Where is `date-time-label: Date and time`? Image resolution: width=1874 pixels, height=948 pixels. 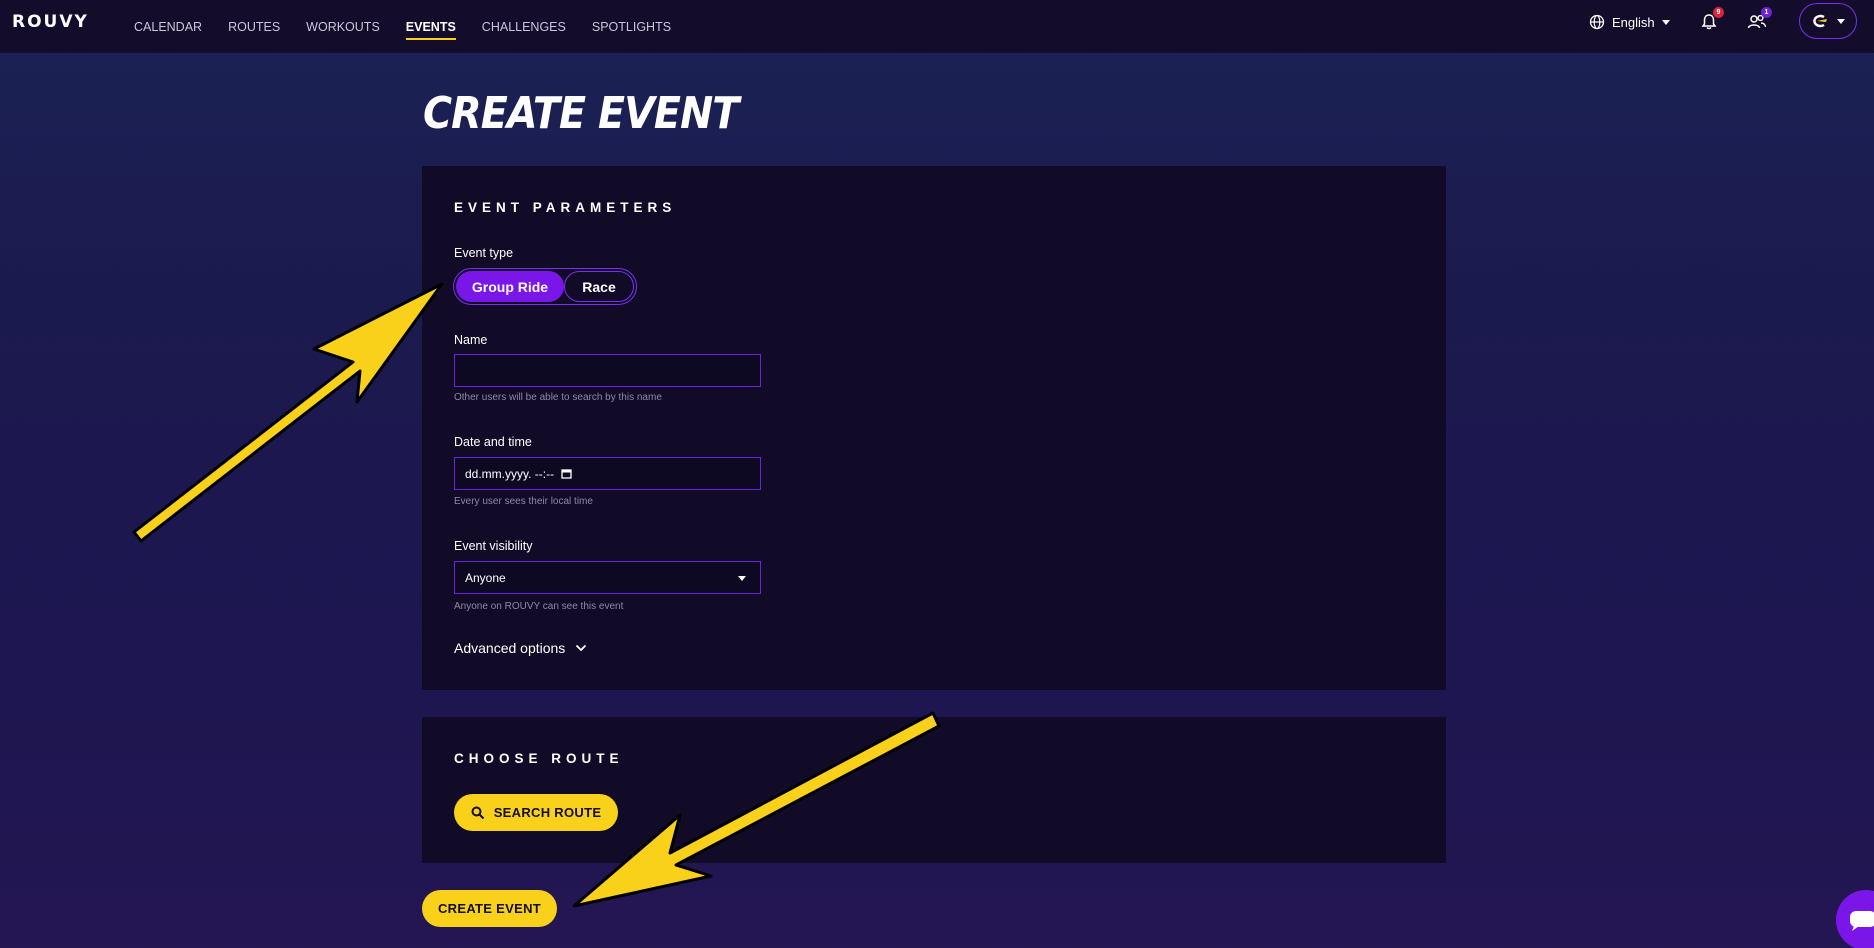 date-time-label: Date and time is located at coordinates (493, 442).